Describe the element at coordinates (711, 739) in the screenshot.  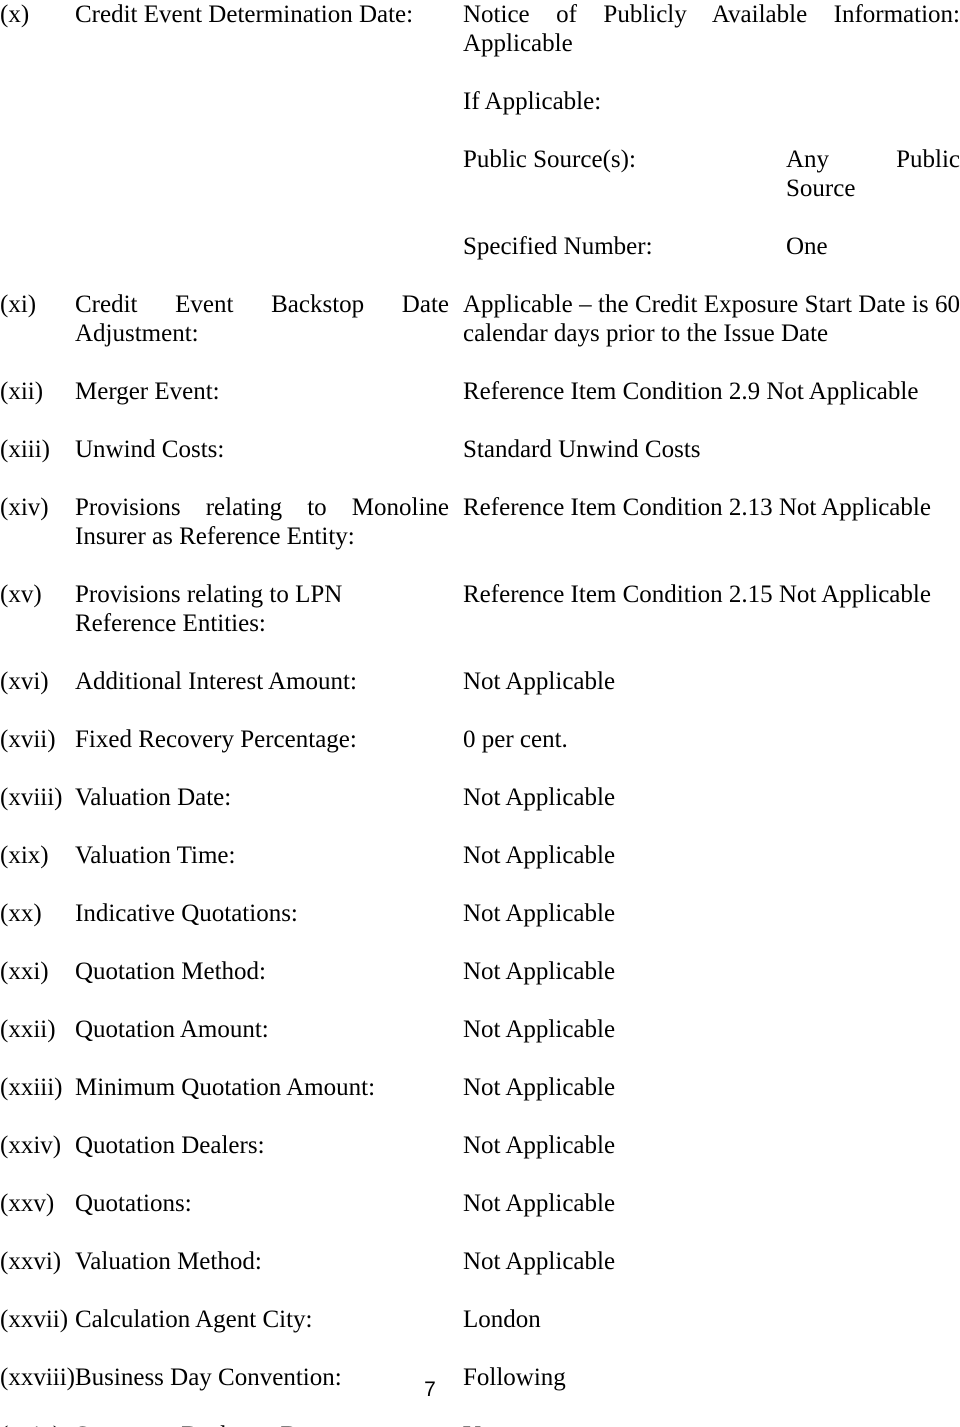
I see `term-value-cell: 0 per cent.` at that location.